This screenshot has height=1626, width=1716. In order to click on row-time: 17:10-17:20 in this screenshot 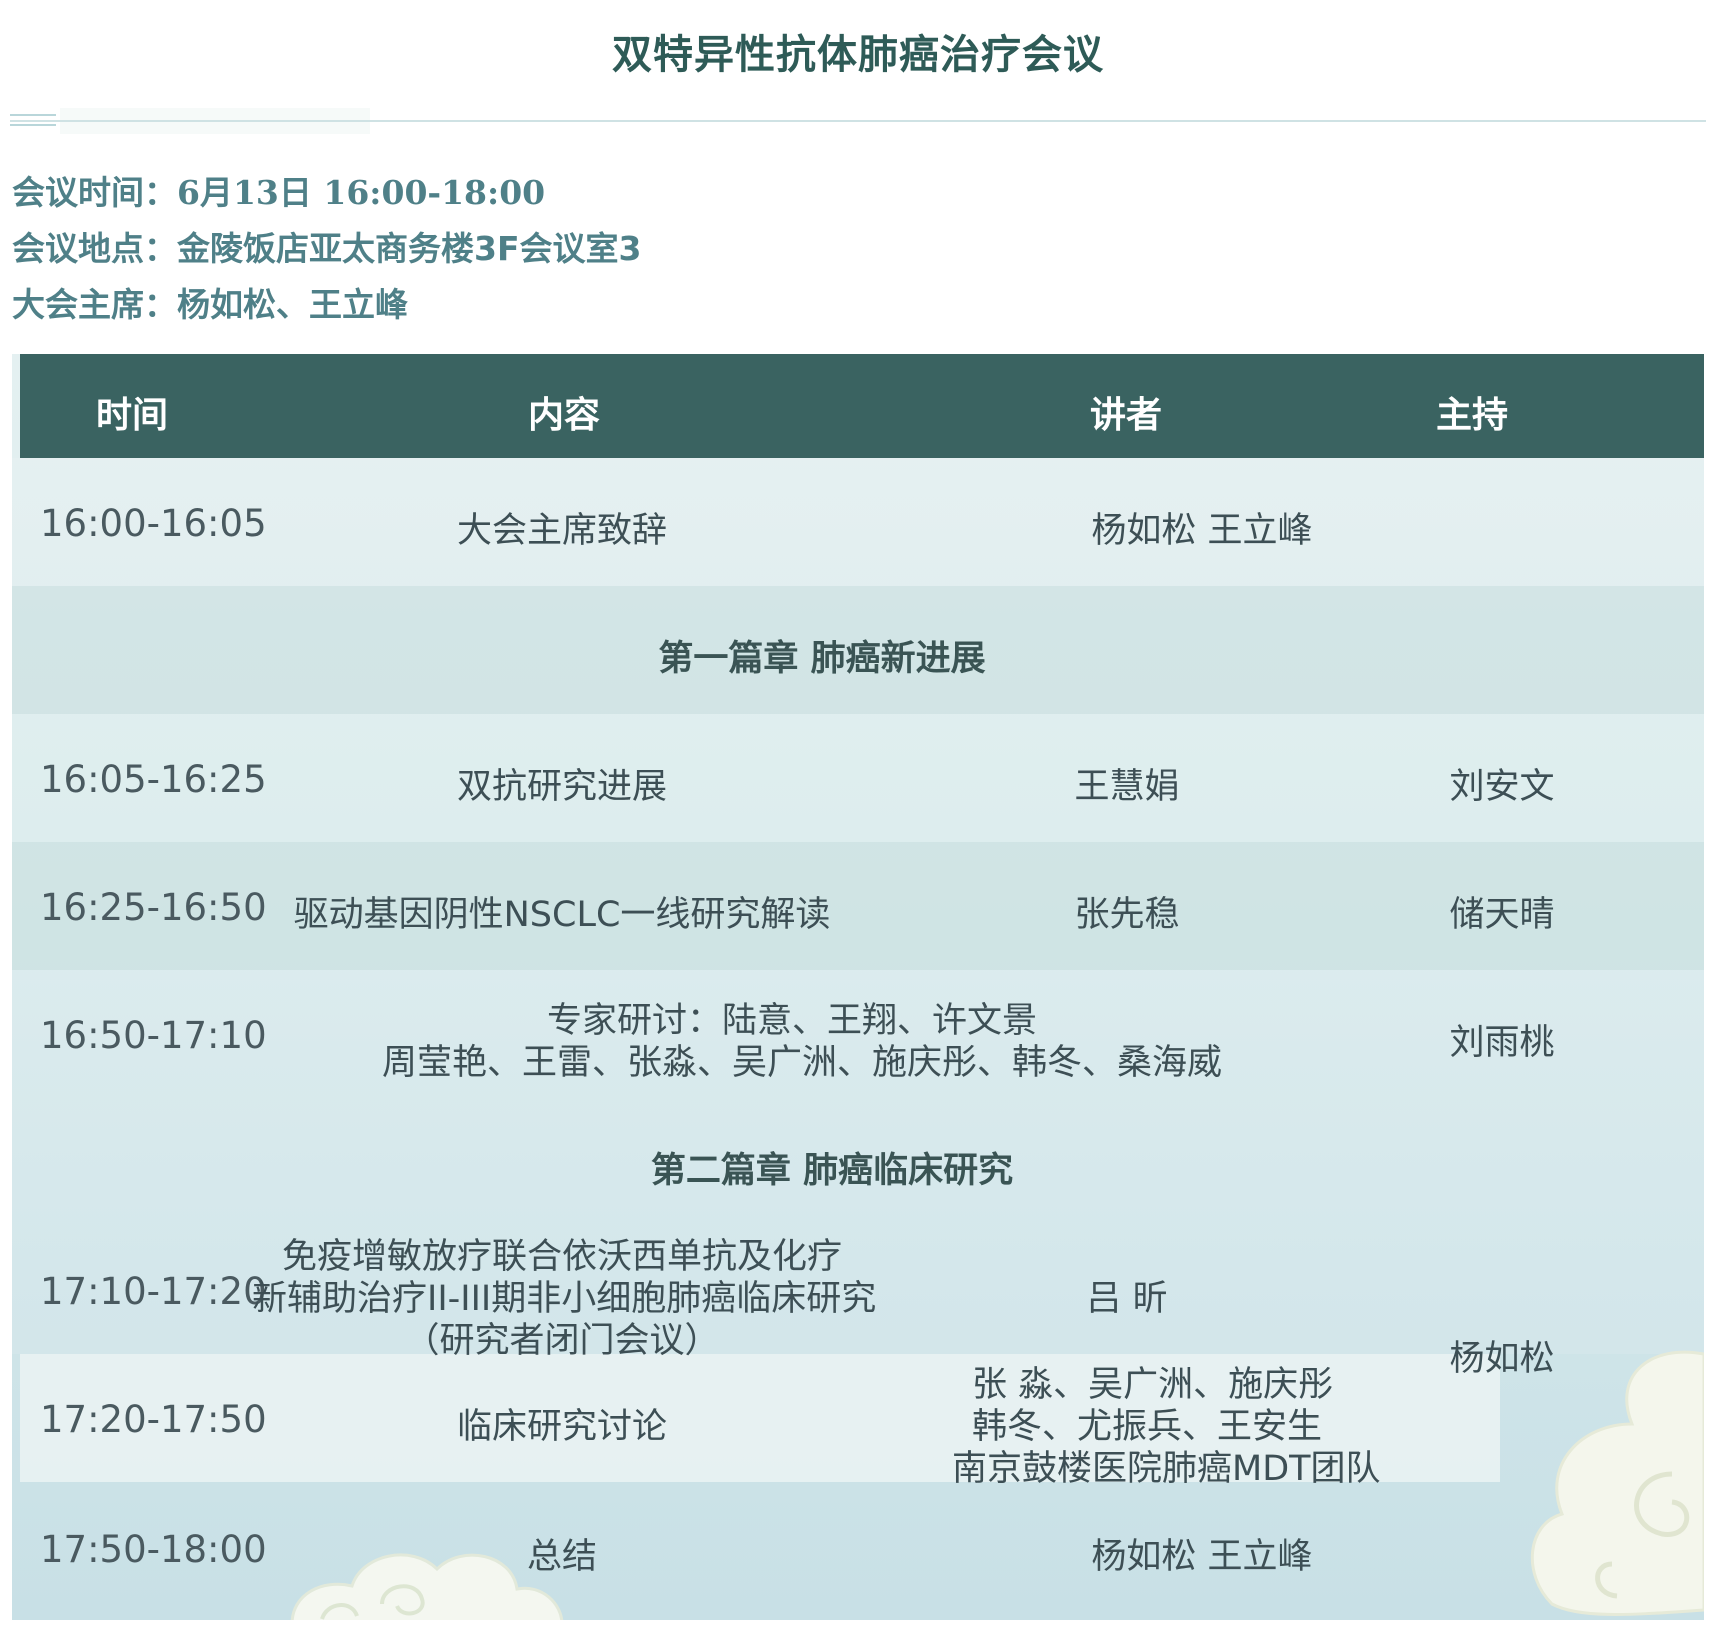, I will do `click(153, 1291)`.